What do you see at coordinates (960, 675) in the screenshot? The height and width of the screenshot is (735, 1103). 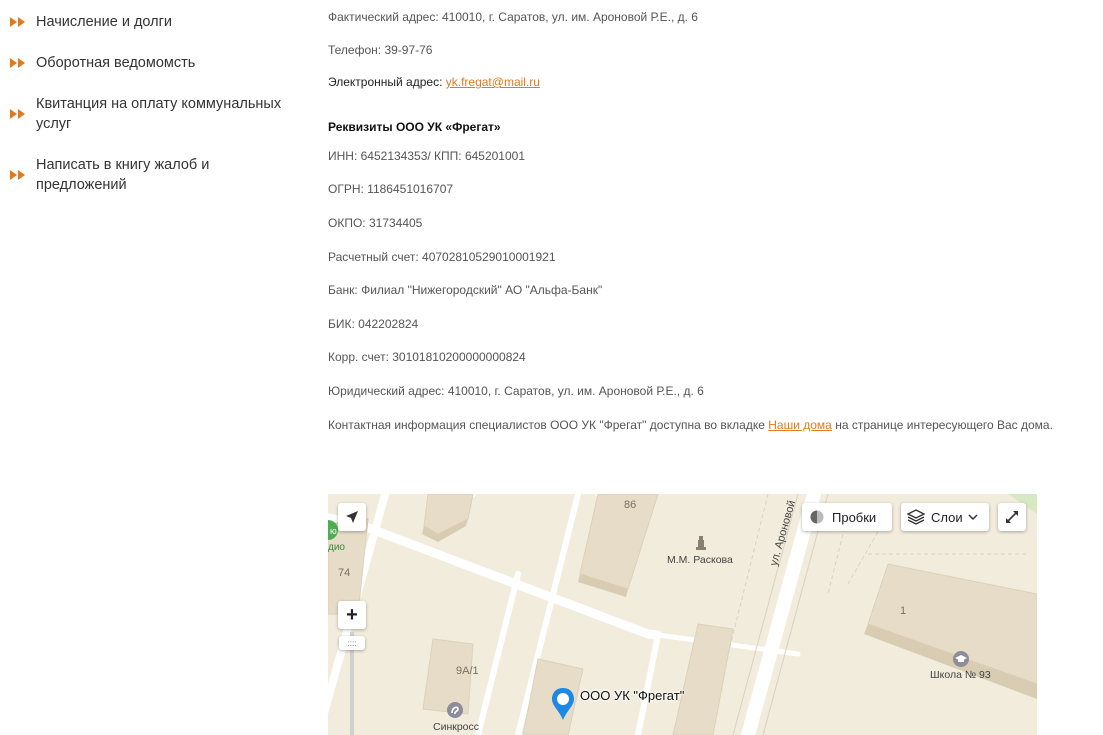 I see `map-label-school: Школа № 93` at bounding box center [960, 675].